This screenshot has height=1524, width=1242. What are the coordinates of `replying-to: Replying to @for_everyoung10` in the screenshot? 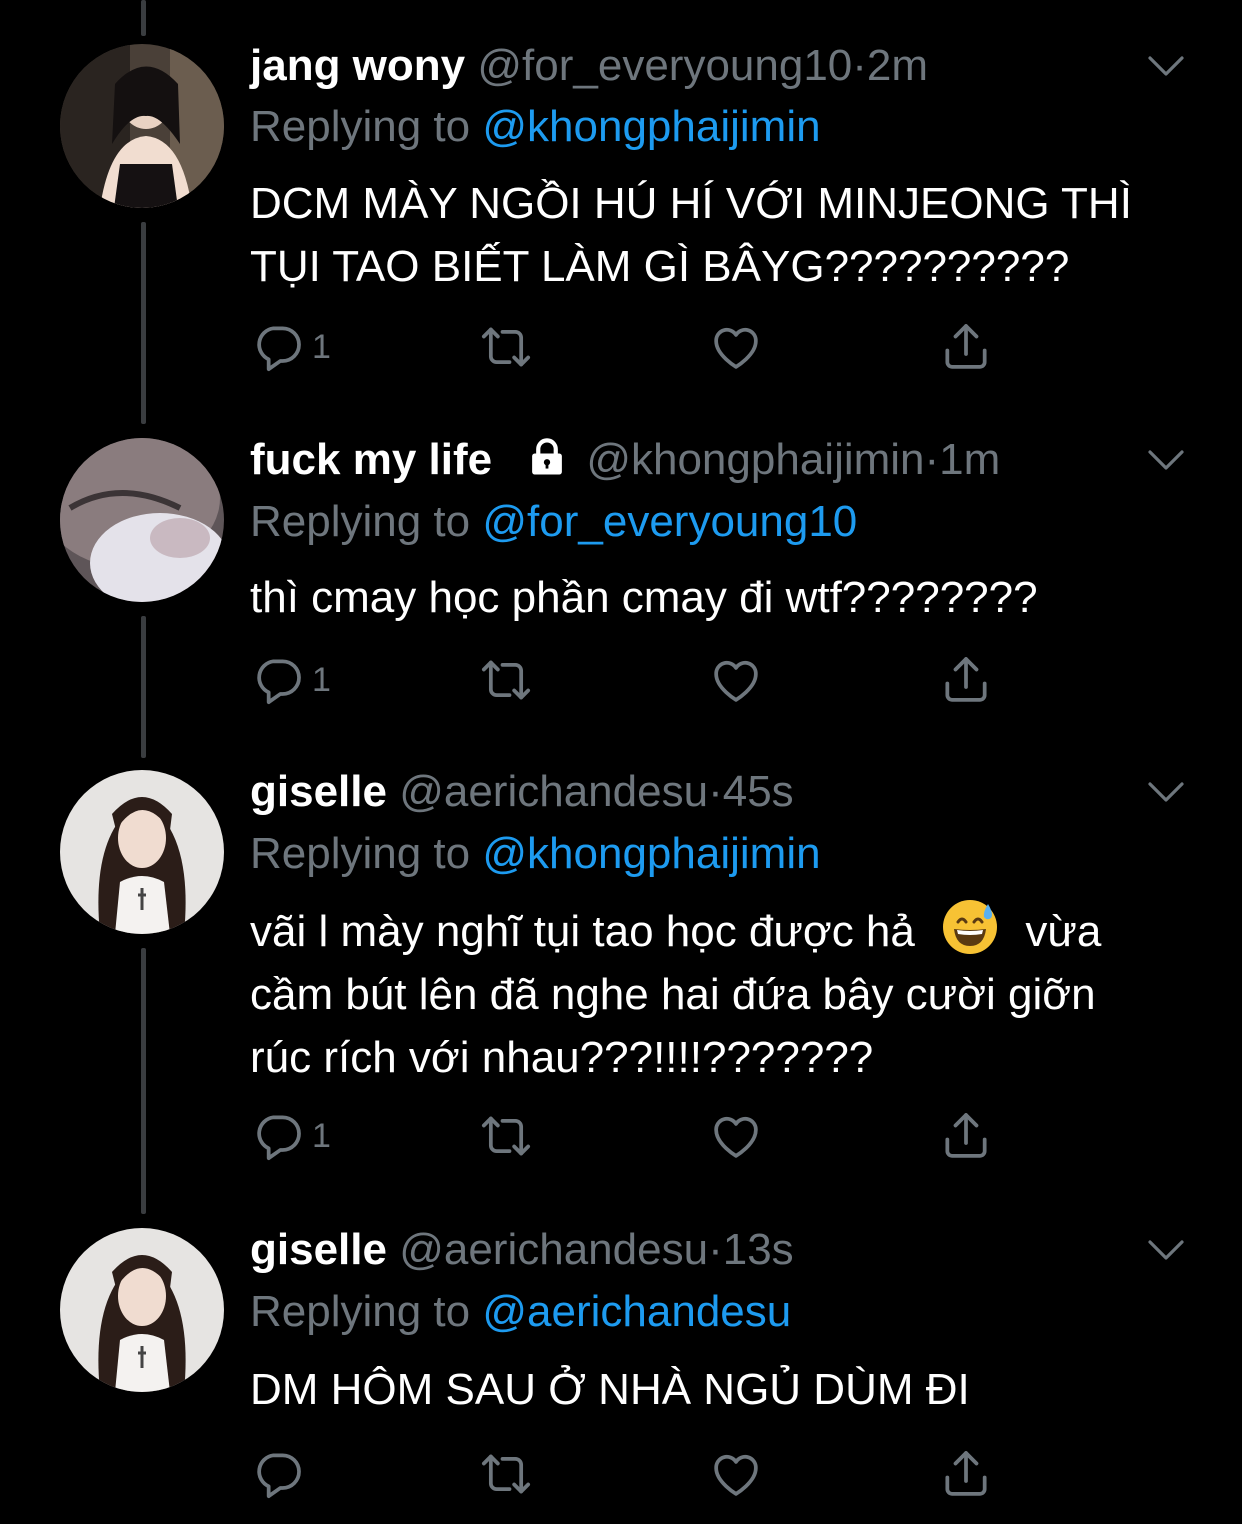 It's located at (553, 522).